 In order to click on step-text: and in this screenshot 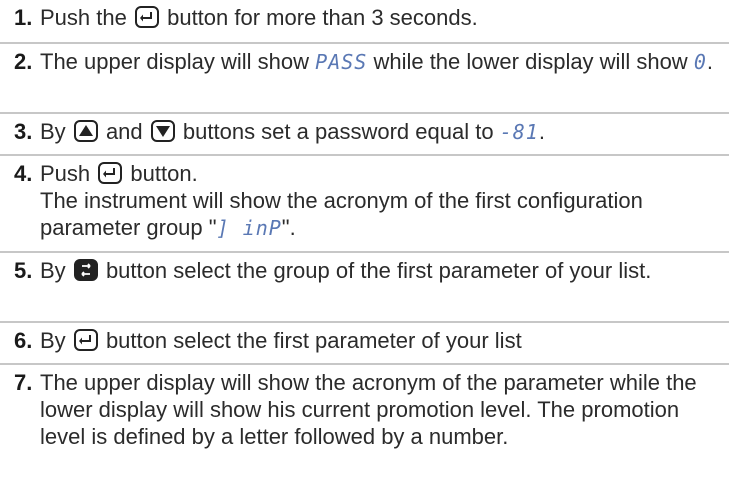, I will do `click(124, 131)`.